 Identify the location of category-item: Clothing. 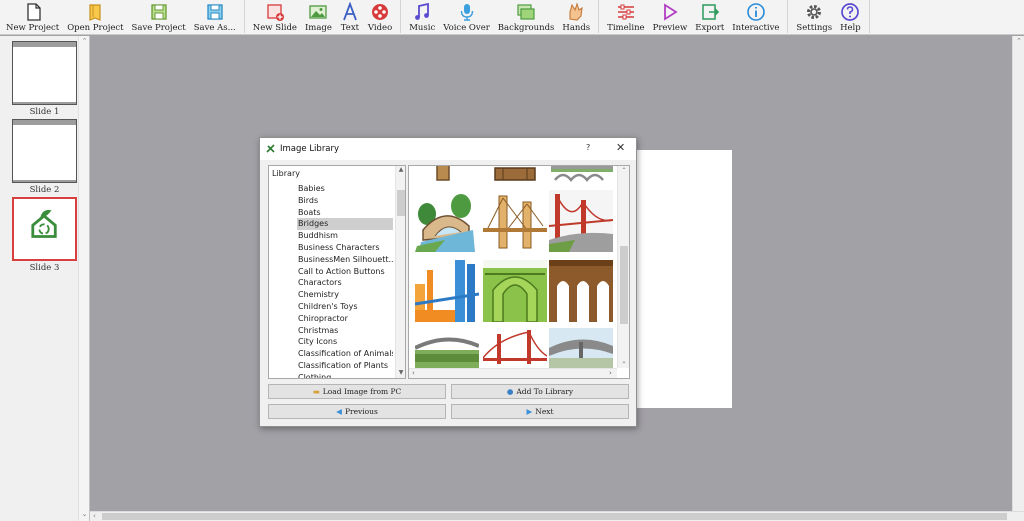
(345, 375).